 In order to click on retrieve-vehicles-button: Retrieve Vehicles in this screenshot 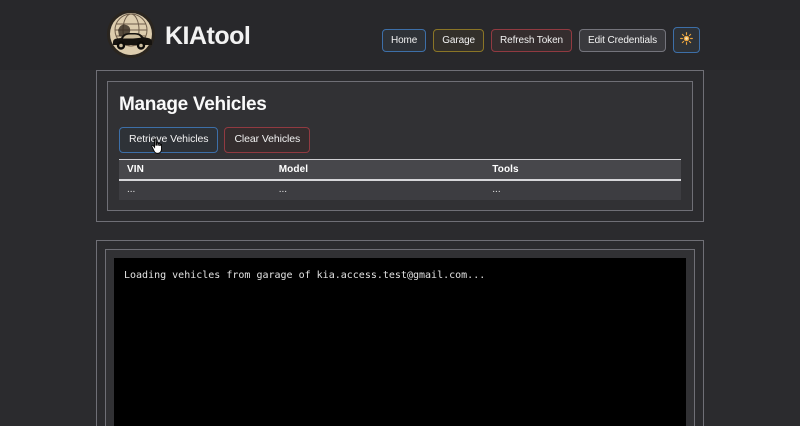, I will do `click(169, 140)`.